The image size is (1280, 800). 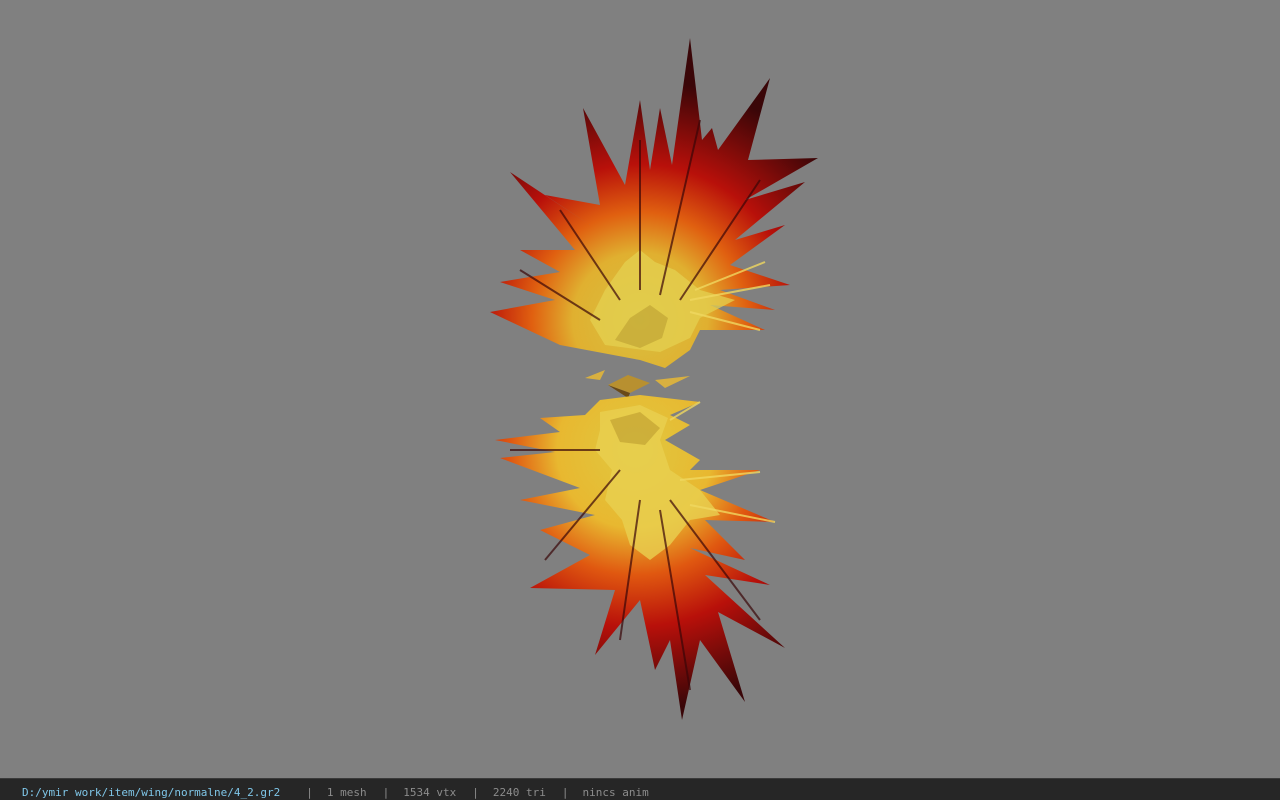 I want to click on vertex-count: 1534 vtx, so click(x=430, y=792).